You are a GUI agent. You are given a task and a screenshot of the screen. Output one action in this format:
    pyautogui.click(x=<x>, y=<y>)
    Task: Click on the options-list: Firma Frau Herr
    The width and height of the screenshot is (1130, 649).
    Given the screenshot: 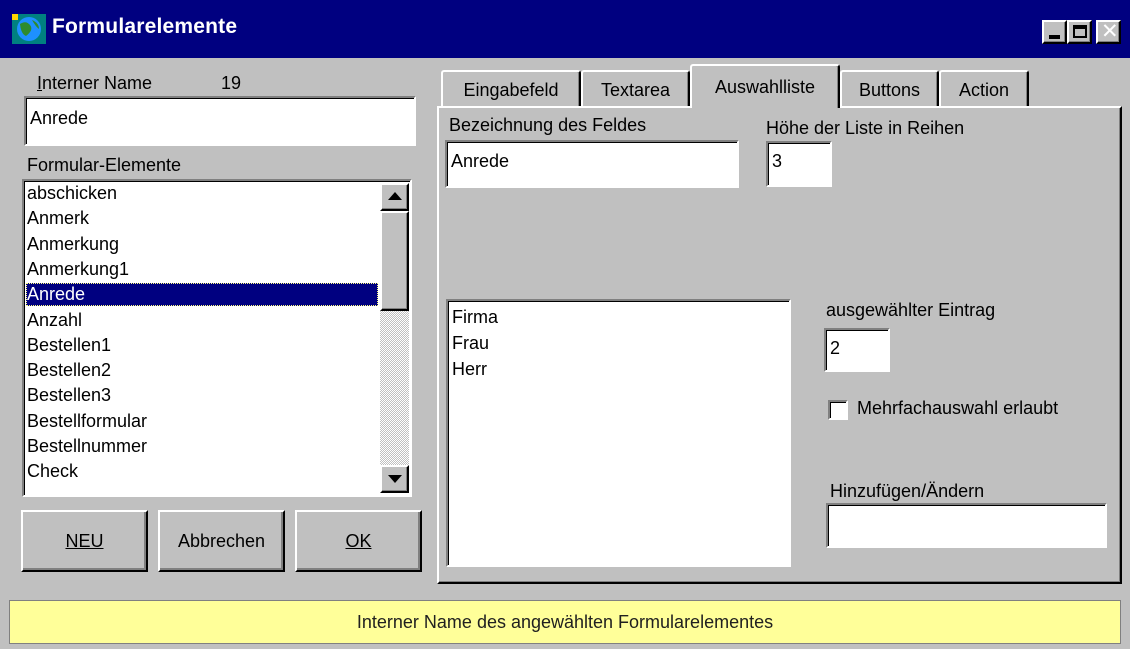 What is the action you would take?
    pyautogui.click(x=618, y=433)
    